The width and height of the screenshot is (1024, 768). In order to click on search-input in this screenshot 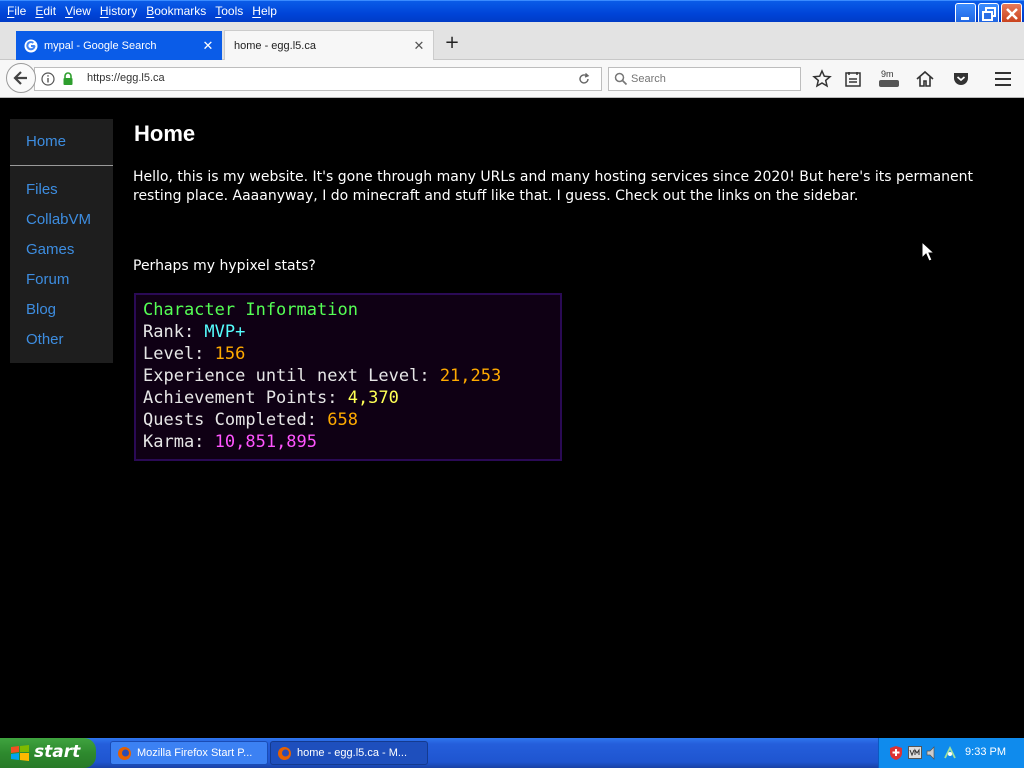, I will do `click(711, 79)`.